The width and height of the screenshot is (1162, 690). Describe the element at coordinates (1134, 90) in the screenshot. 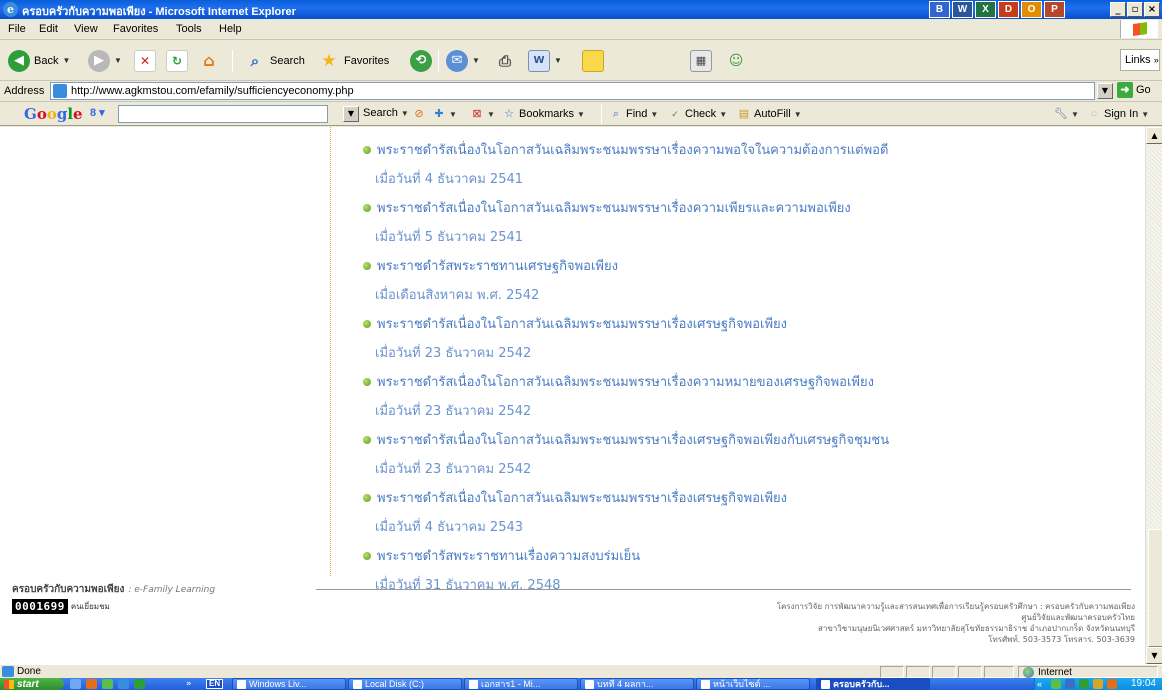

I see `go-button: ➜ Go` at that location.